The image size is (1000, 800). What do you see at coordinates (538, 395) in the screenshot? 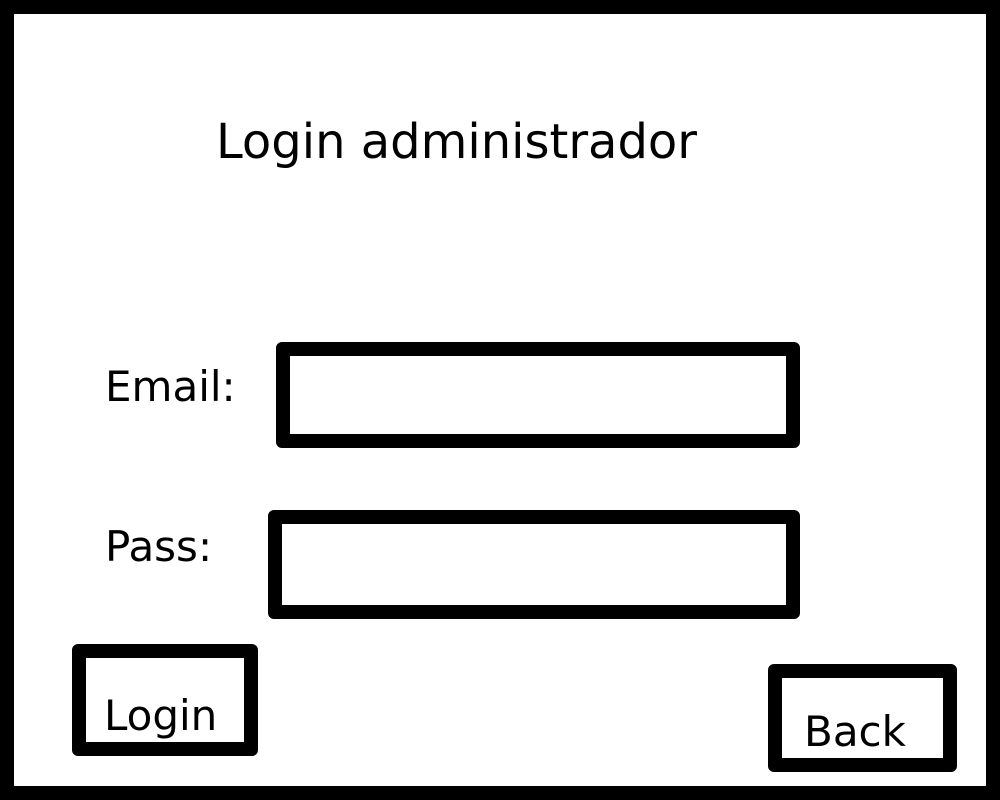
I see `email-field` at bounding box center [538, 395].